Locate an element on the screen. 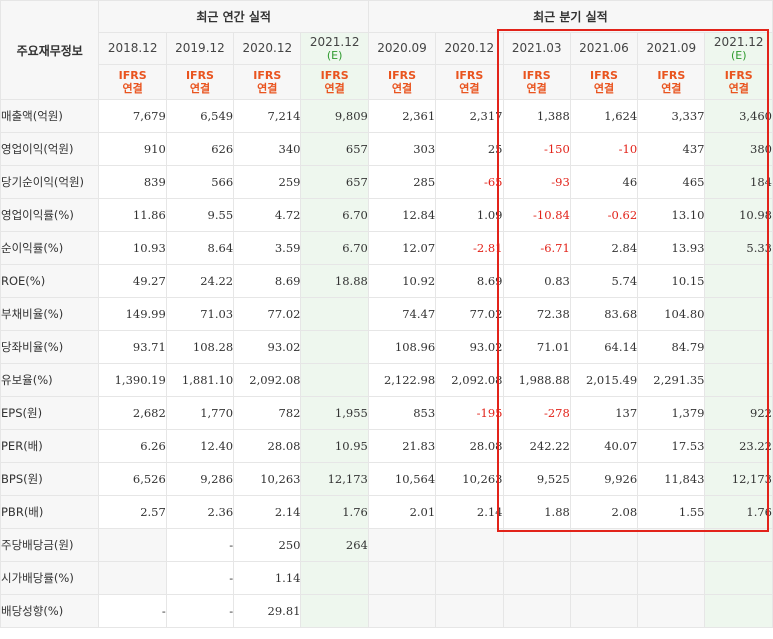 The height and width of the screenshot is (639, 773). value-cell: 21.83 is located at coordinates (402, 446).